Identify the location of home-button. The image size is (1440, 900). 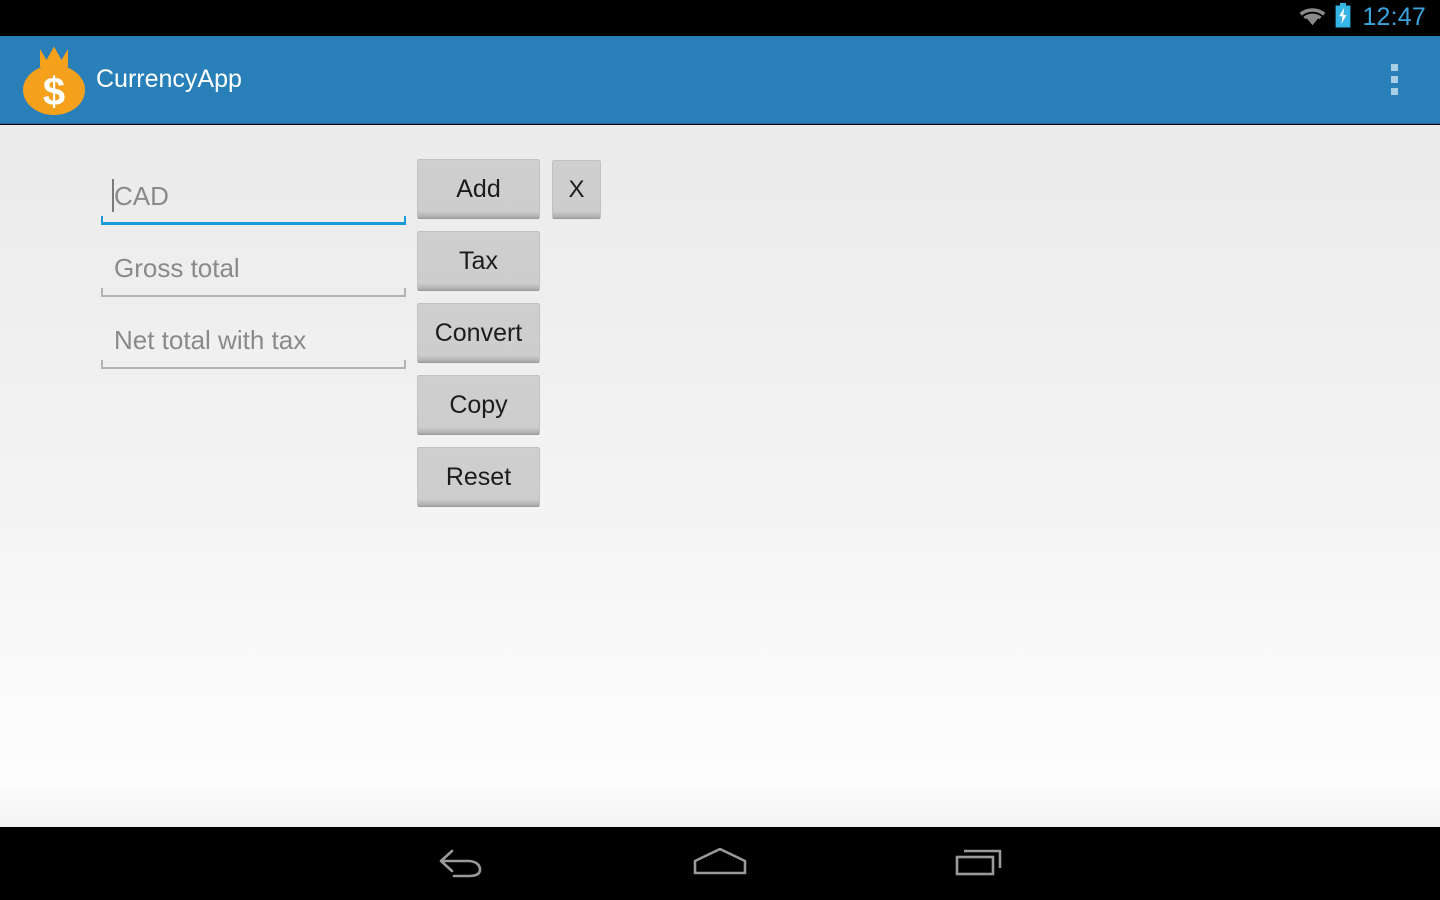
(720, 863).